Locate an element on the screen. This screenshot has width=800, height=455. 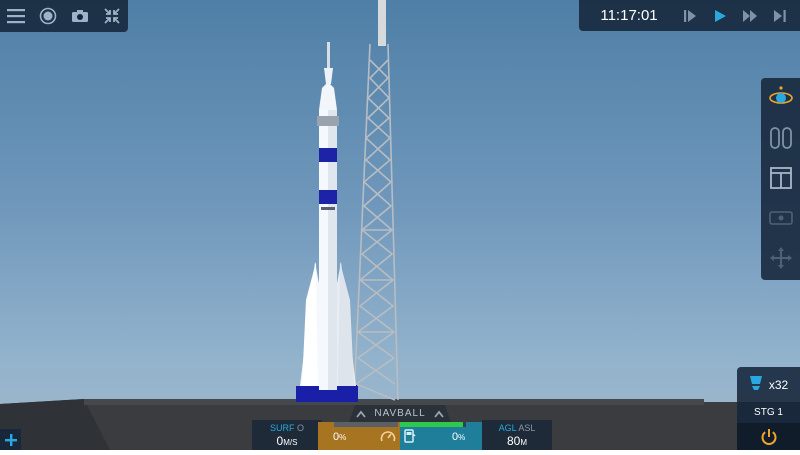
surf-label: SURF is located at coordinates (282, 428).